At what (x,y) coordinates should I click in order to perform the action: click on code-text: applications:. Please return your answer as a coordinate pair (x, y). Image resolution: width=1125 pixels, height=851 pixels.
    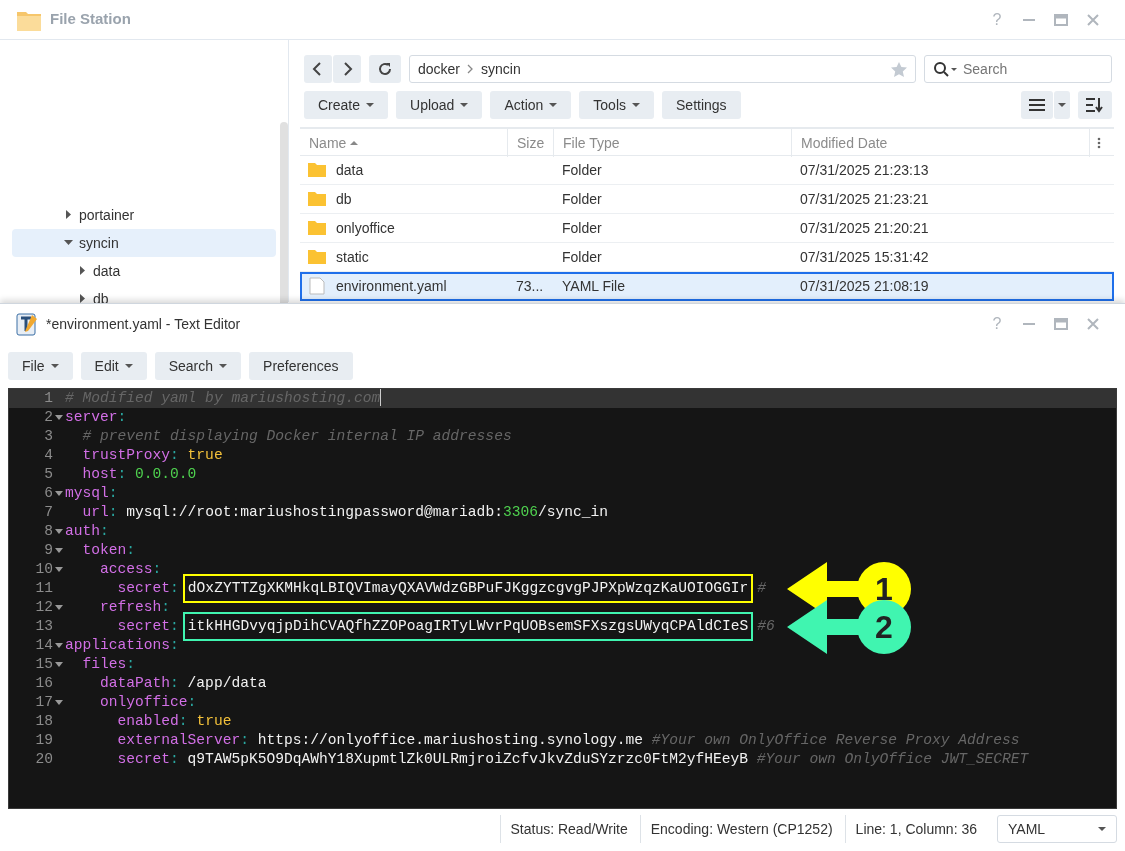
    Looking at the image, I should click on (122, 645).